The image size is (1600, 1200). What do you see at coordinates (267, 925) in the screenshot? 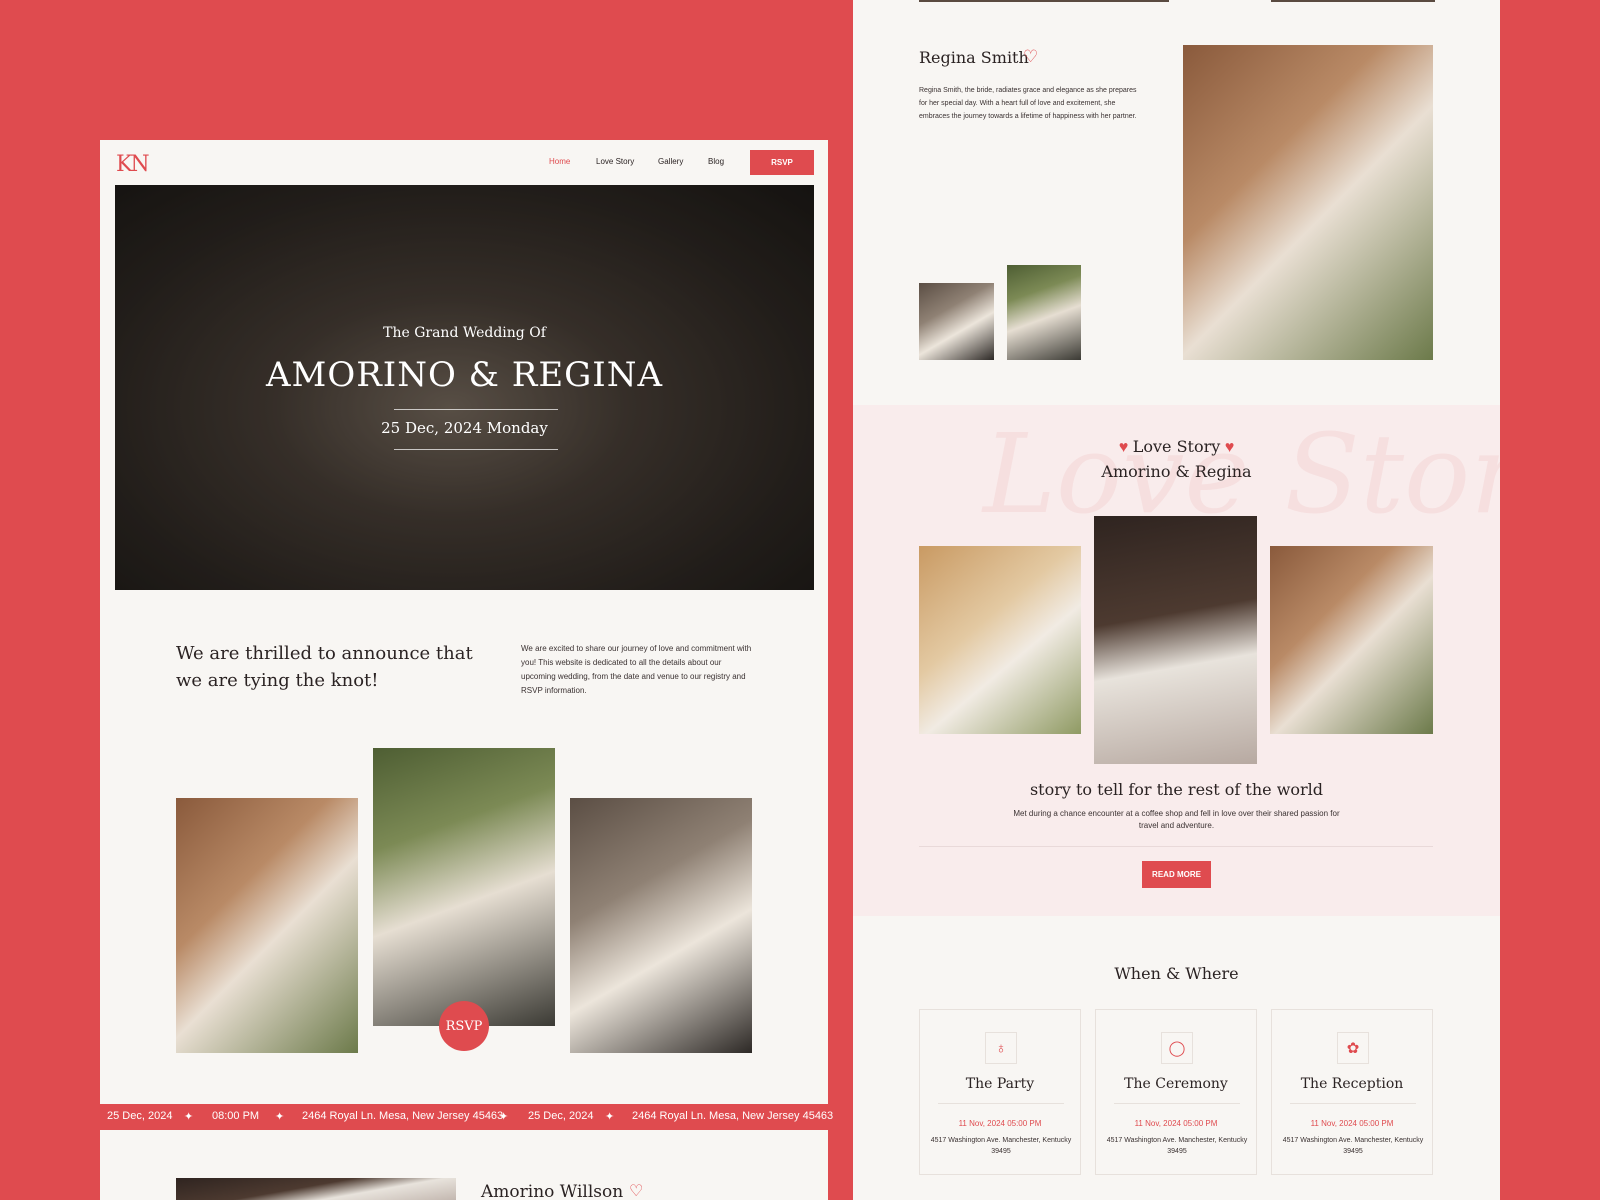
I see `gallery-photo-left` at bounding box center [267, 925].